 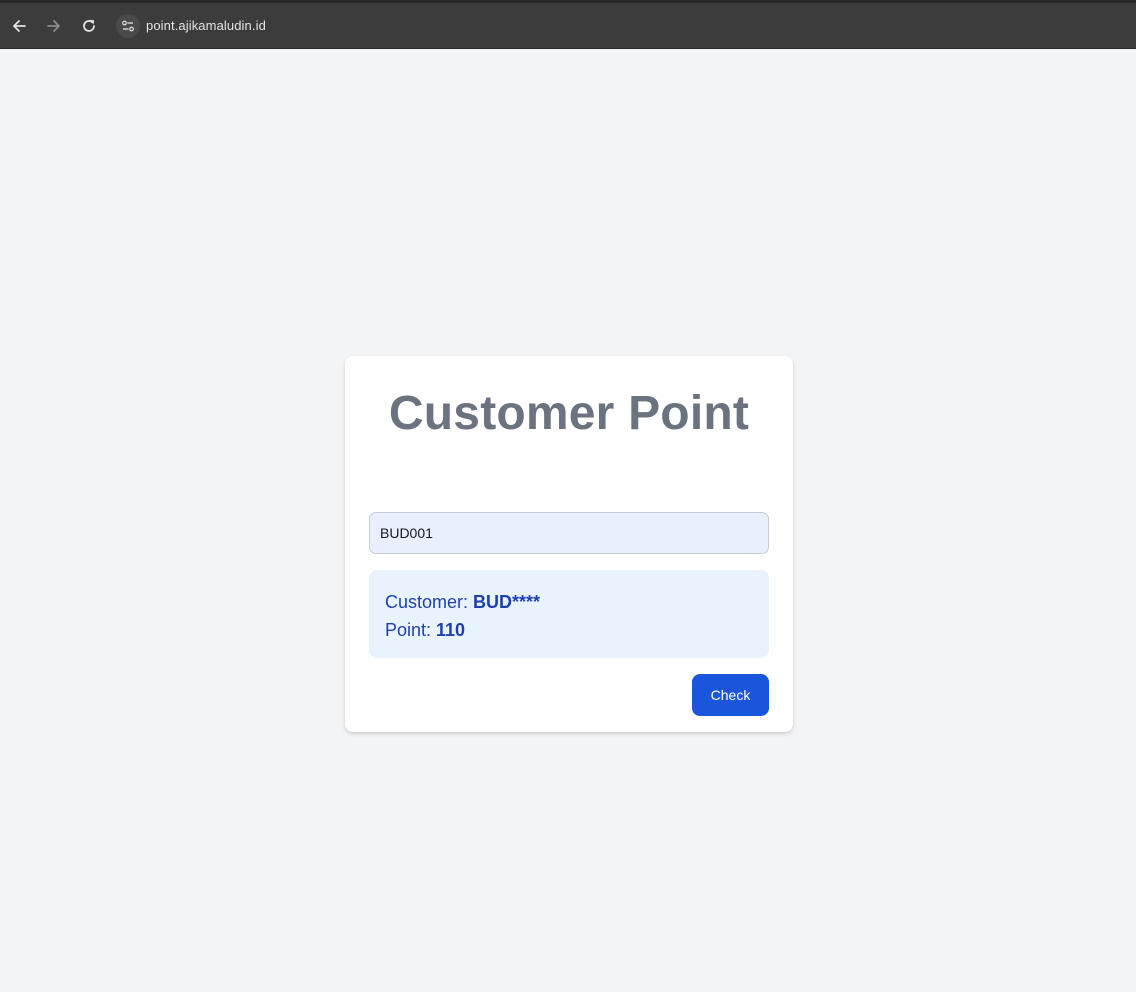 I want to click on back-button, so click(x=19, y=26).